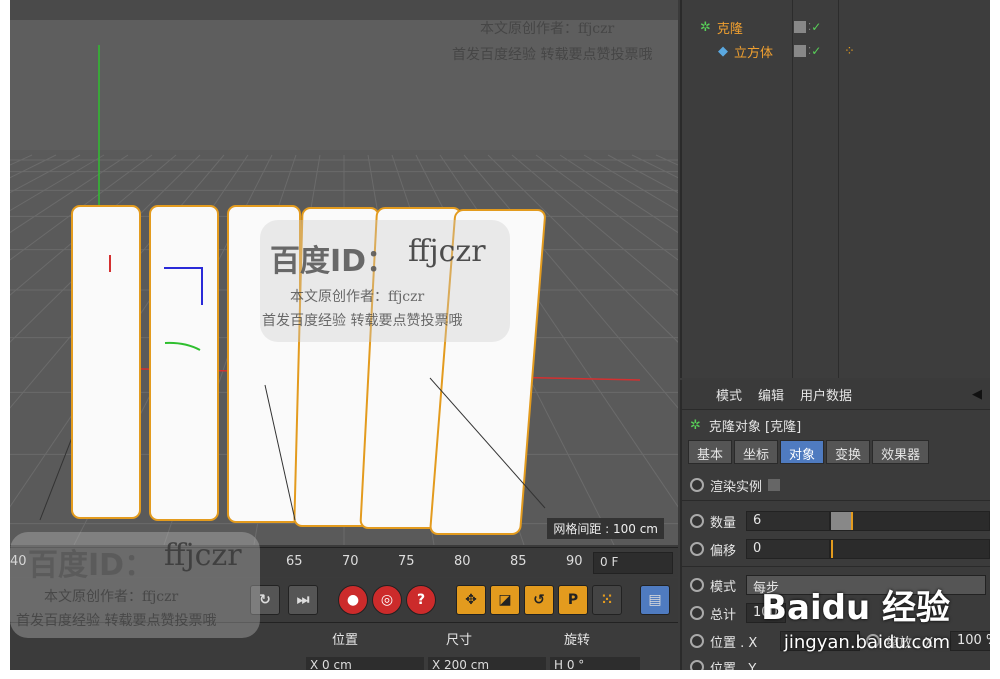 This screenshot has width=1000, height=679. I want to click on render-instances-row: 渲染实例, so click(735, 485).